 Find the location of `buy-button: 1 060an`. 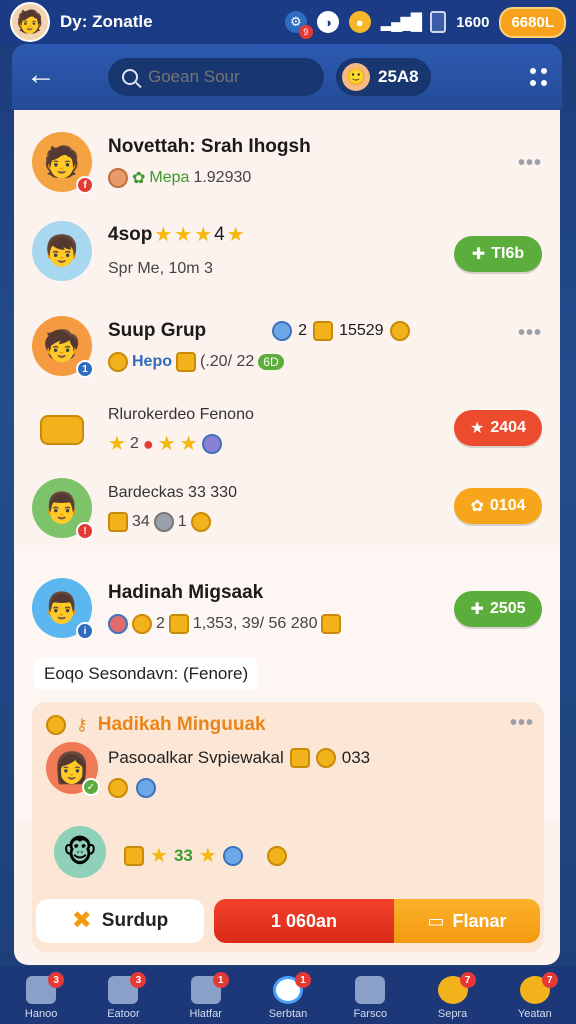

buy-button: 1 060an is located at coordinates (304, 921).